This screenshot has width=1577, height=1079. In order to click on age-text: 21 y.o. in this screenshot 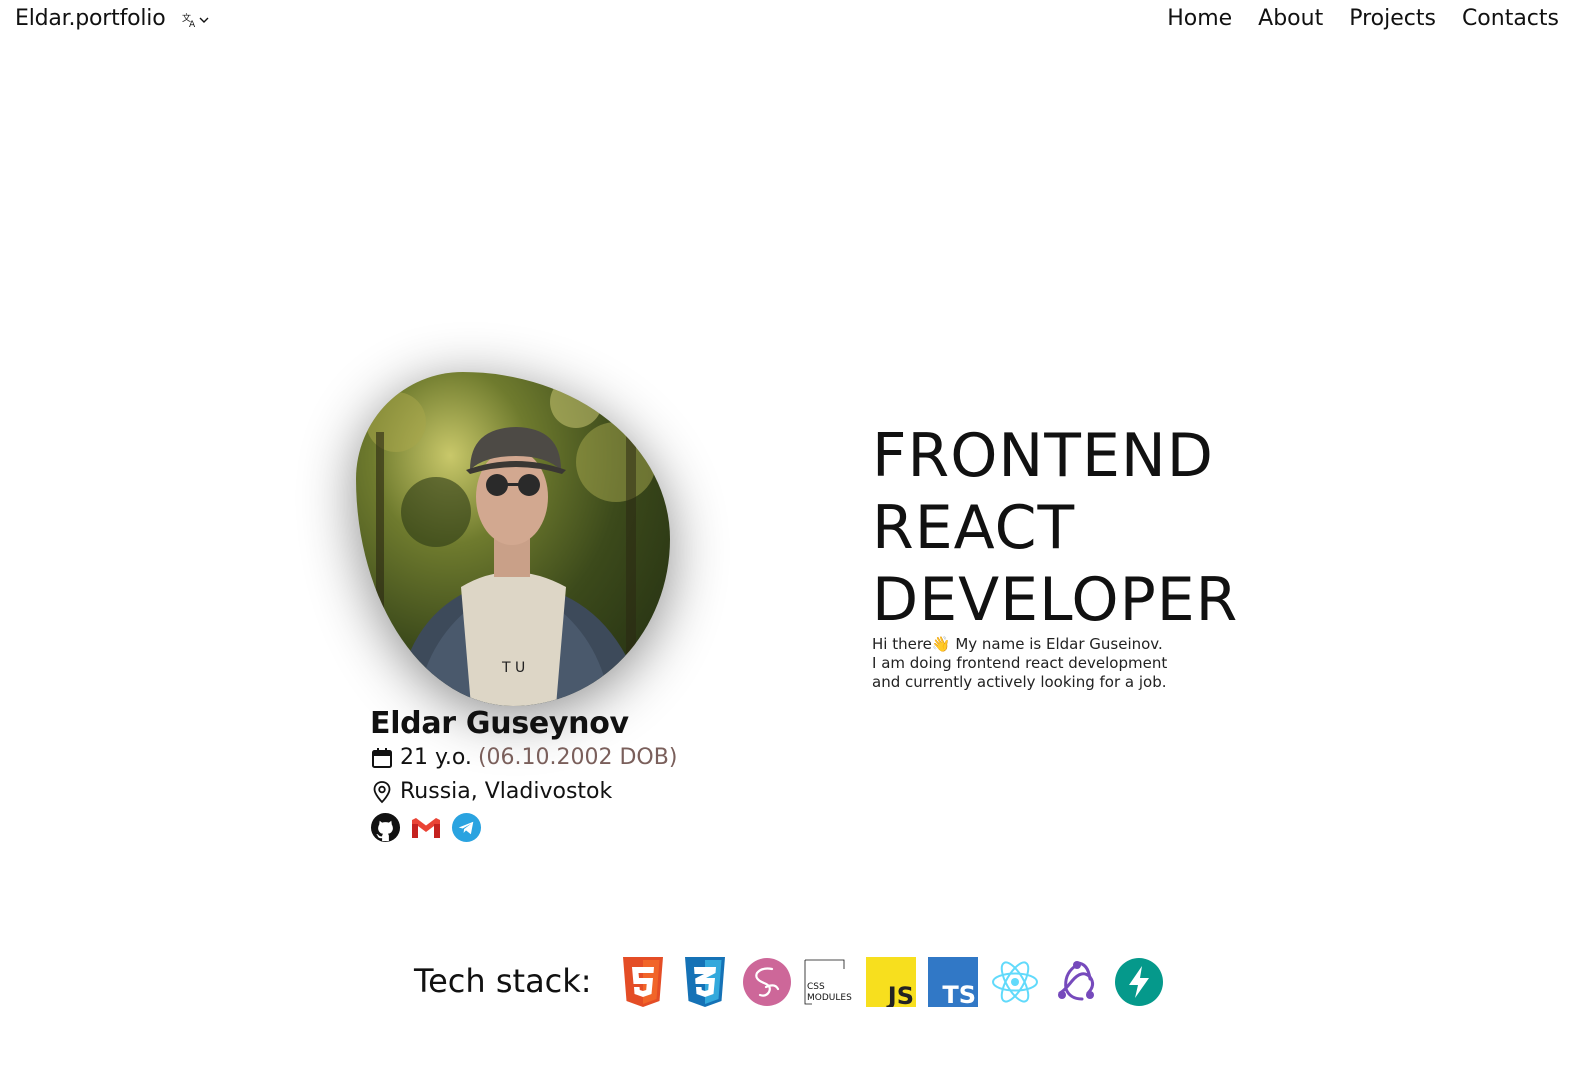, I will do `click(436, 757)`.